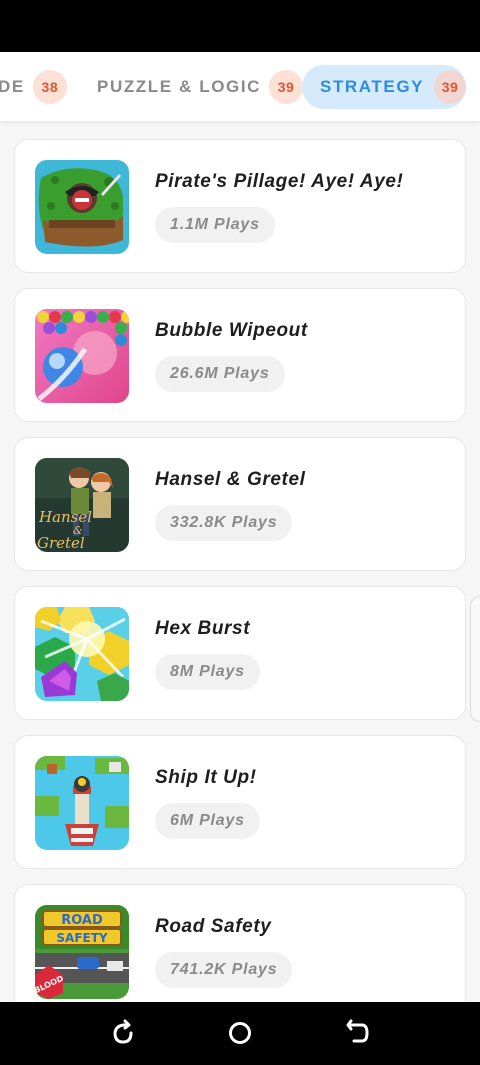 This screenshot has height=1065, width=480. Describe the element at coordinates (82, 952) in the screenshot. I see `road-safety-game-icon: ROAD SAFETY BLOOD` at that location.